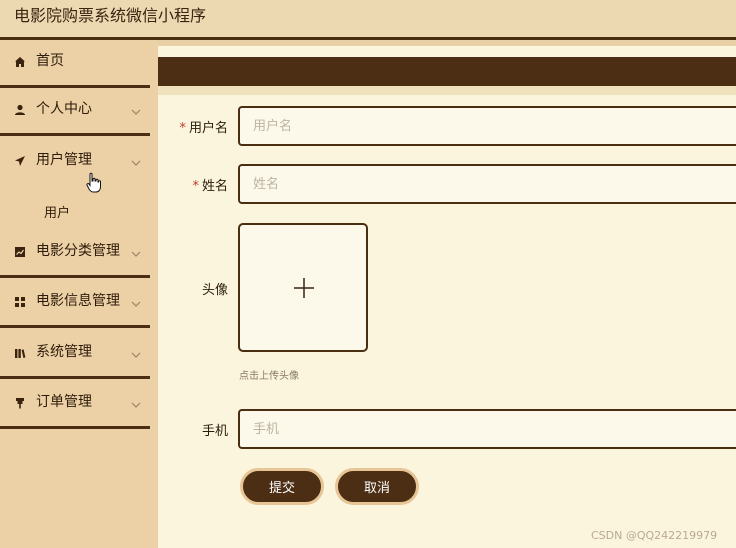  What do you see at coordinates (64, 352) in the screenshot?
I see `sidebar-item-label: 系统管理` at bounding box center [64, 352].